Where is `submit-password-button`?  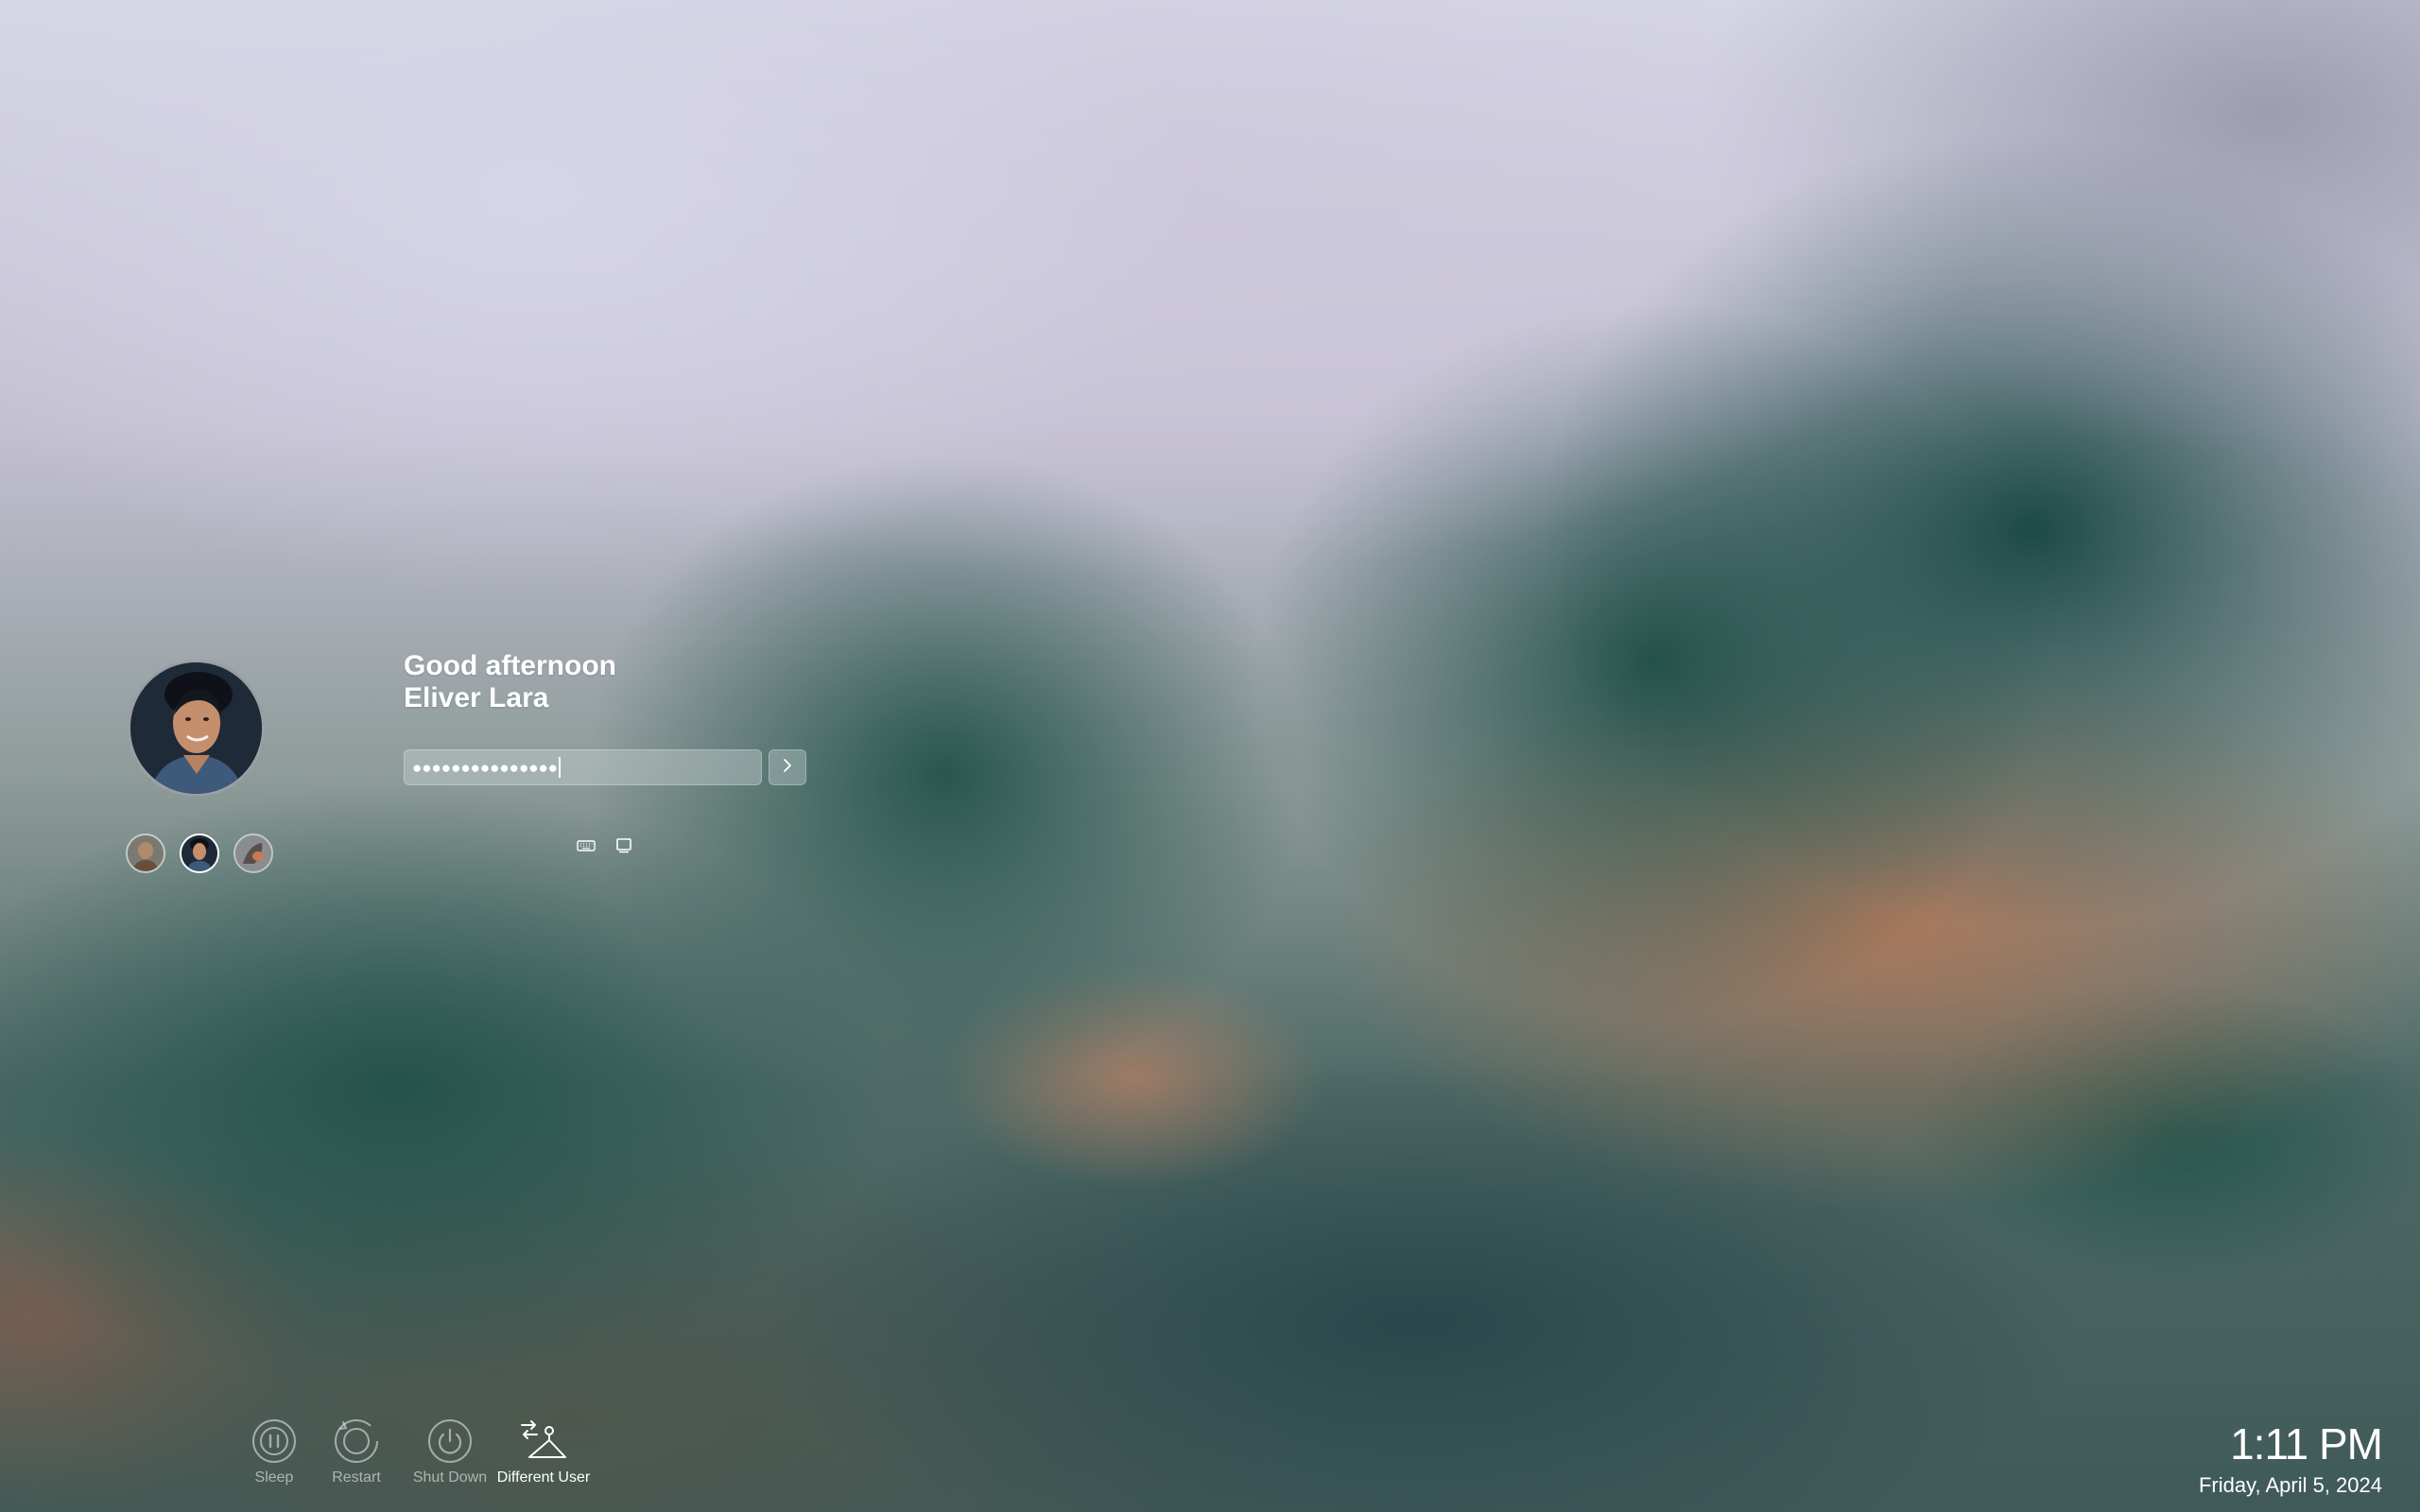 submit-password-button is located at coordinates (787, 767).